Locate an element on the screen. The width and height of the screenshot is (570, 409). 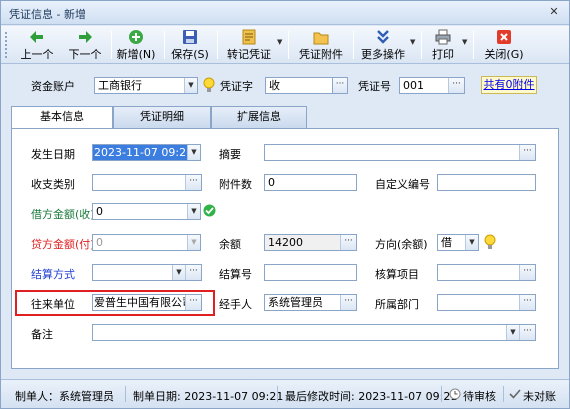
convert-voucher-icon is located at coordinates (249, 37).